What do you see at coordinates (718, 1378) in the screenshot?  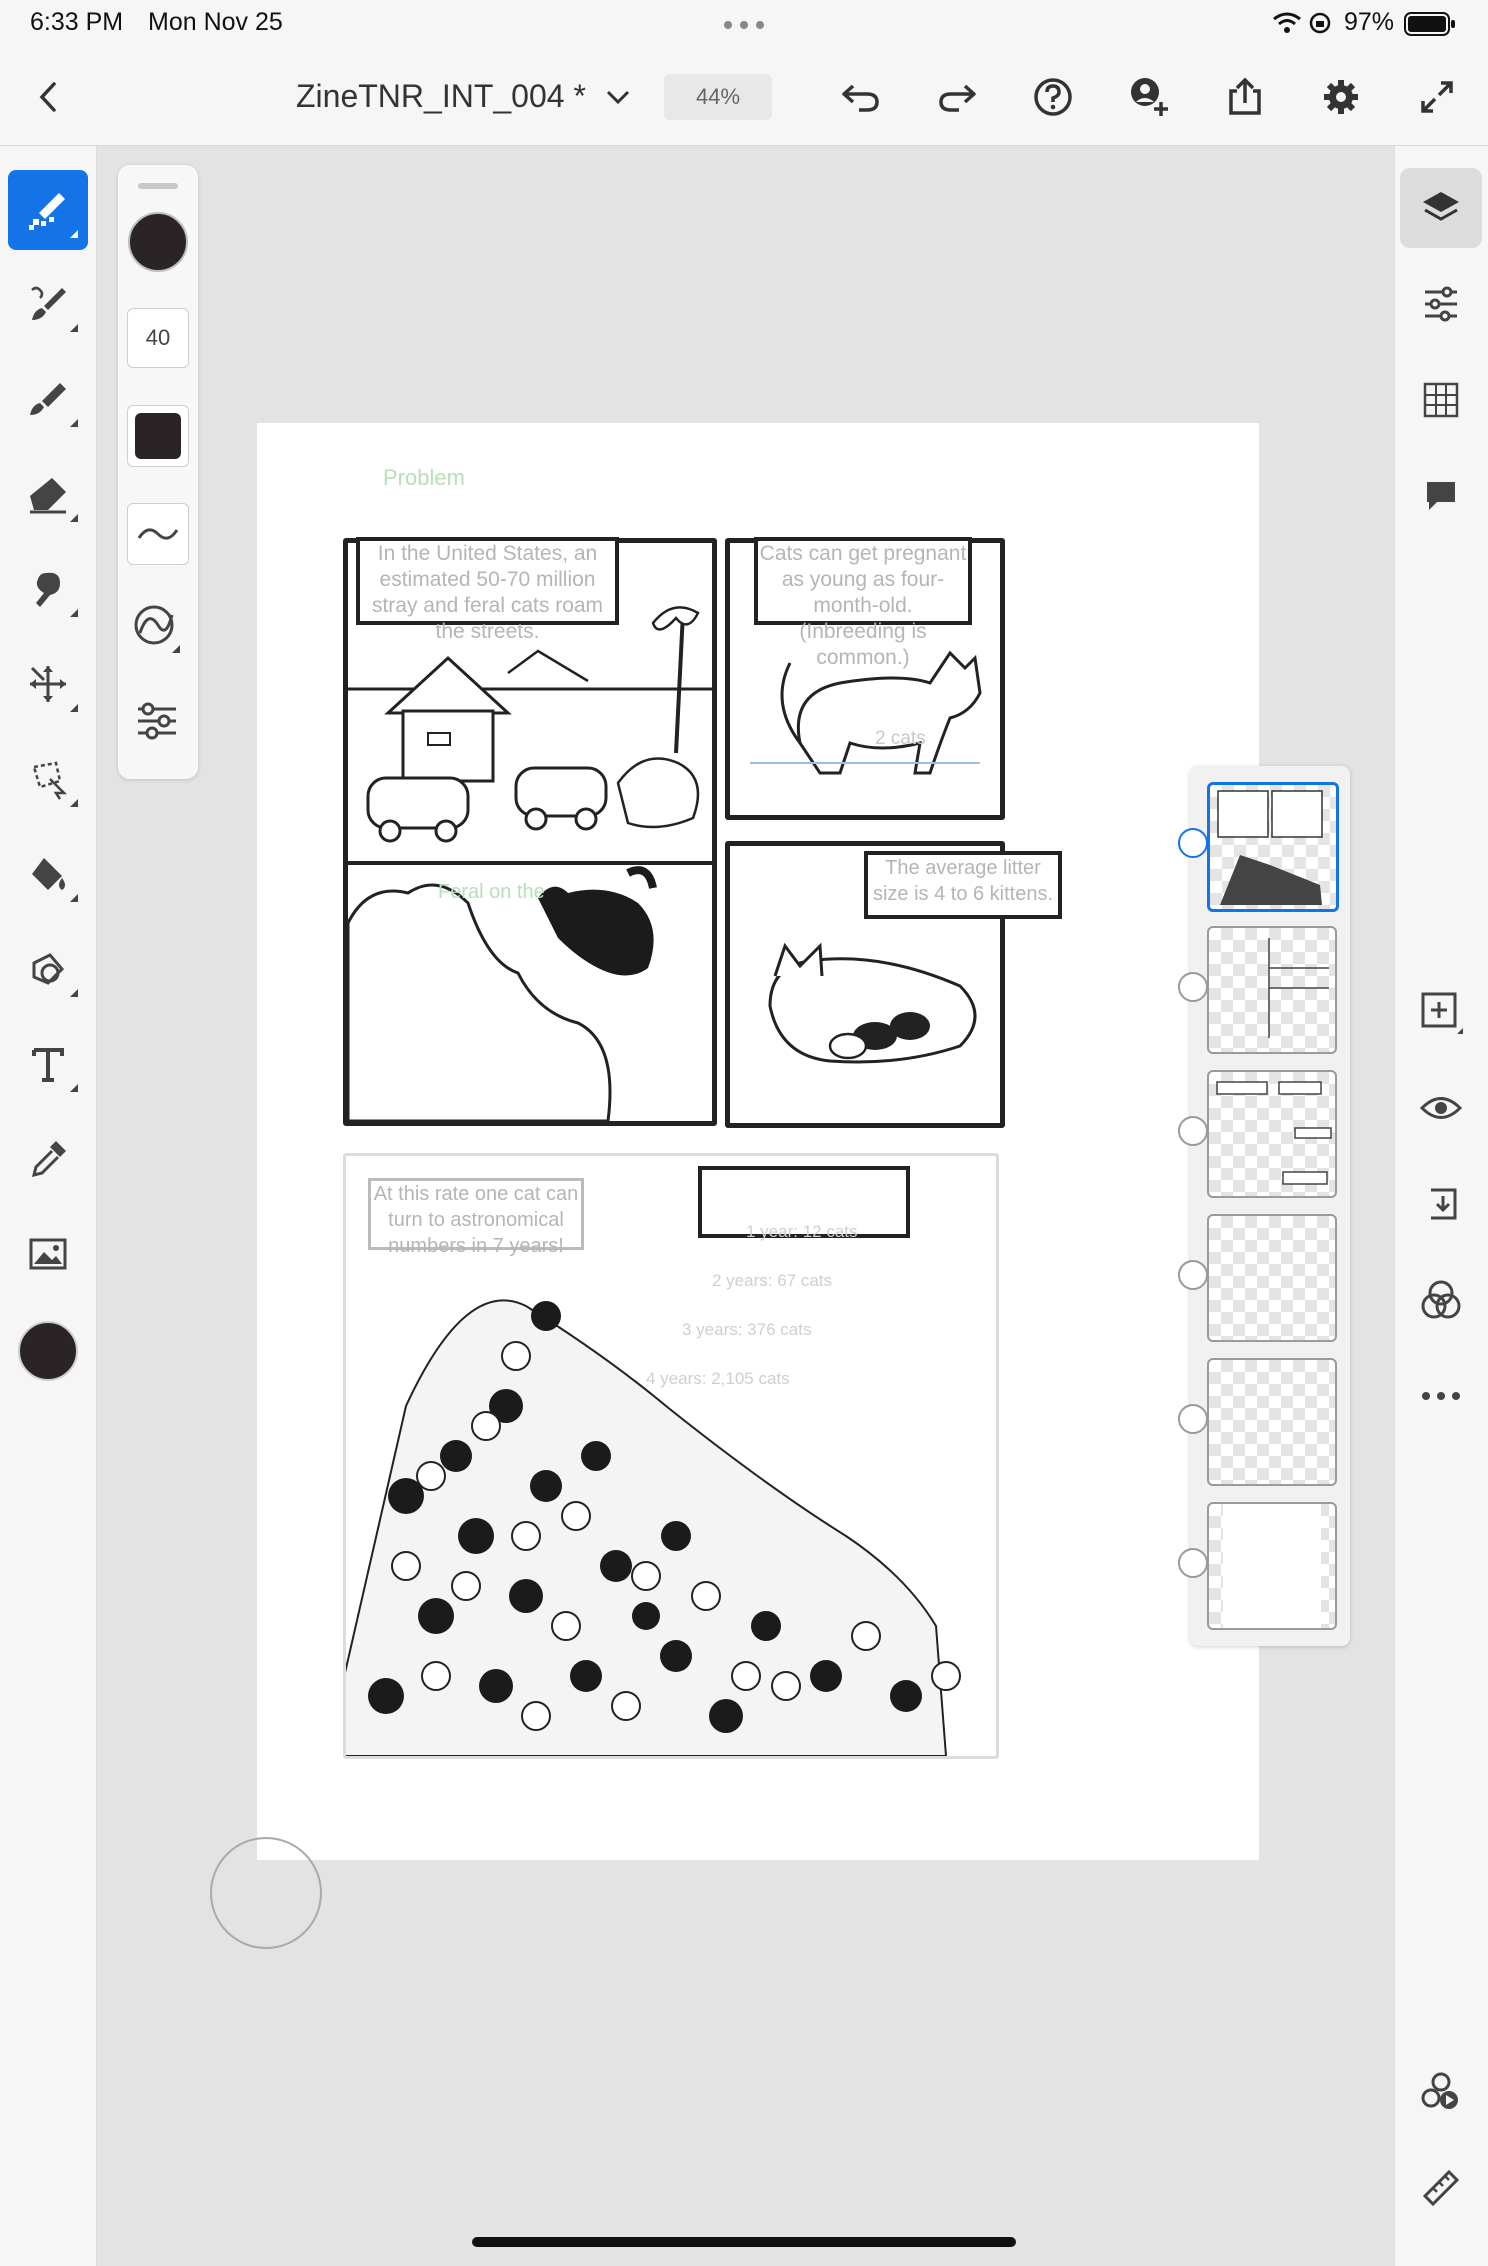 I see `count-year-4: 4 years: 2,105 cats` at bounding box center [718, 1378].